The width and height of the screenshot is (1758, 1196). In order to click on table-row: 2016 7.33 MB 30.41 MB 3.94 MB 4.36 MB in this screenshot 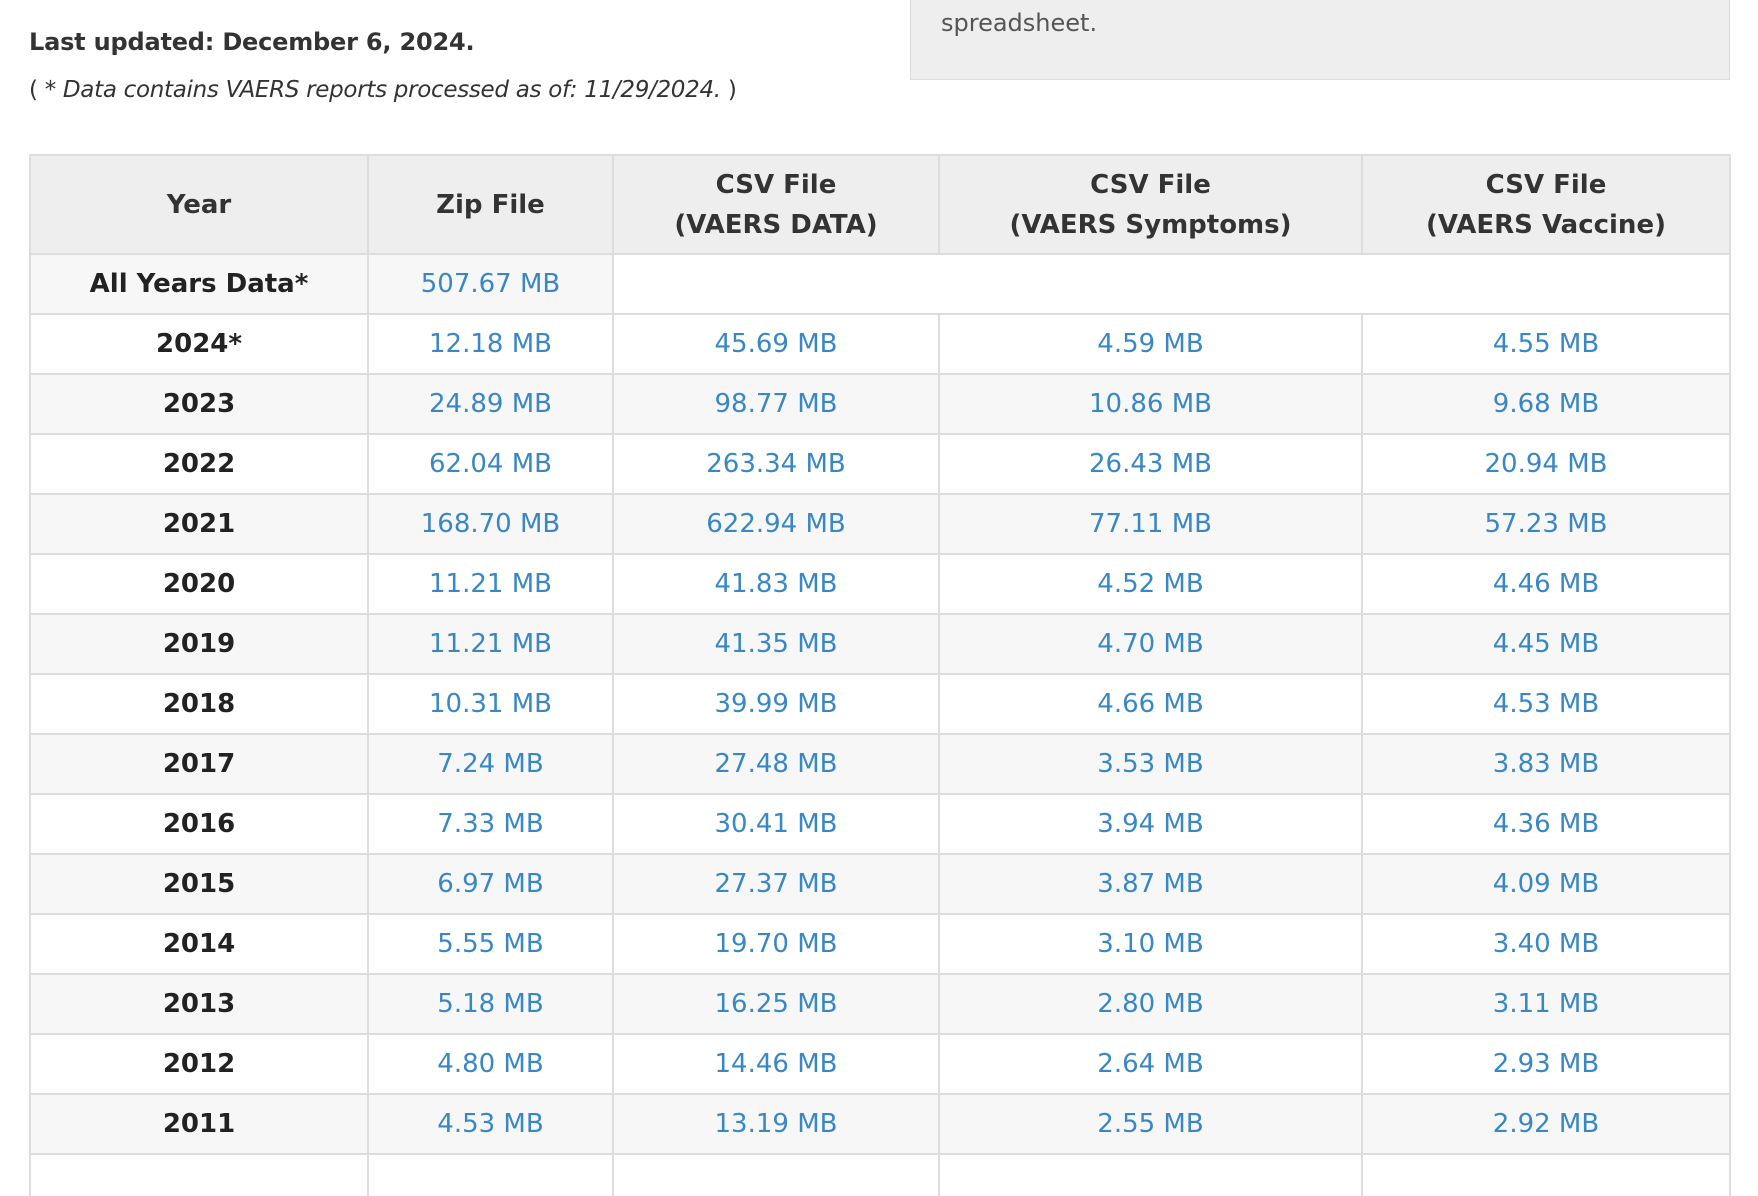, I will do `click(880, 824)`.